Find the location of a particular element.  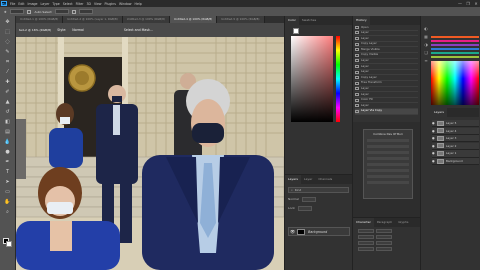

tab-layer: Layer is located at coordinates (308, 179).